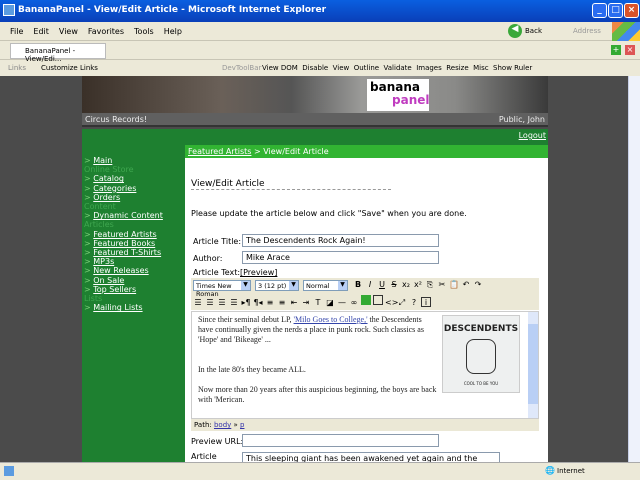  I want to click on sidebar-item-label: Dynamic Content, so click(128, 216).